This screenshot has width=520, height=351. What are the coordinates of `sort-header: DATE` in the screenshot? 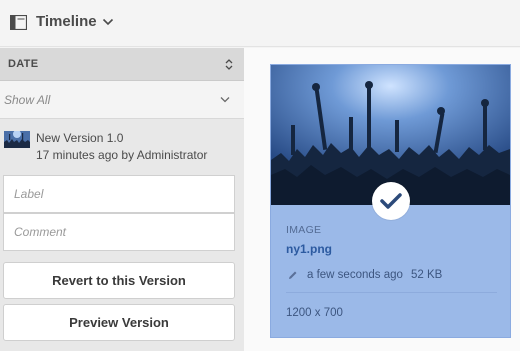 It's located at (122, 64).